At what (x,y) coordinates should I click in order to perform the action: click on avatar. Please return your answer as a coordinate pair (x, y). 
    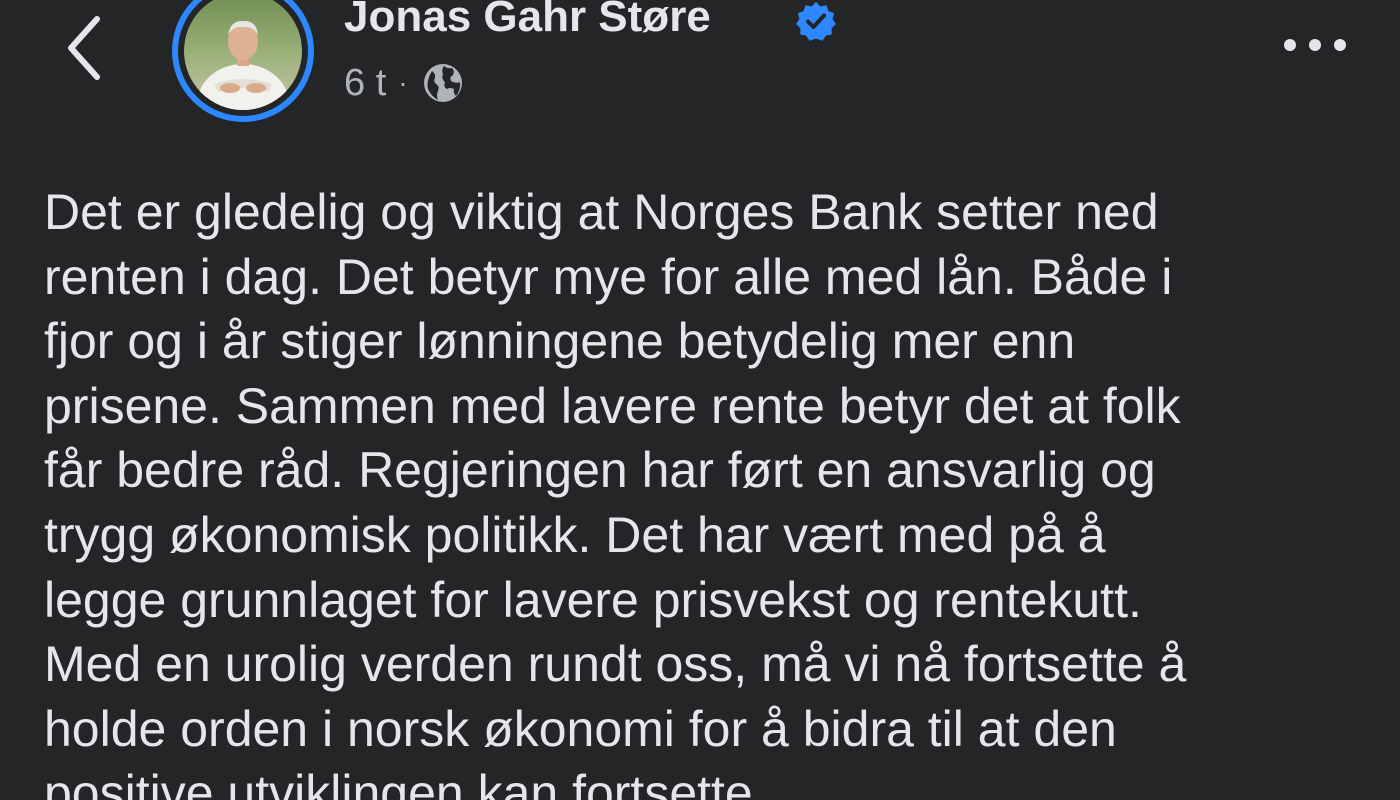
    Looking at the image, I should click on (243, 55).